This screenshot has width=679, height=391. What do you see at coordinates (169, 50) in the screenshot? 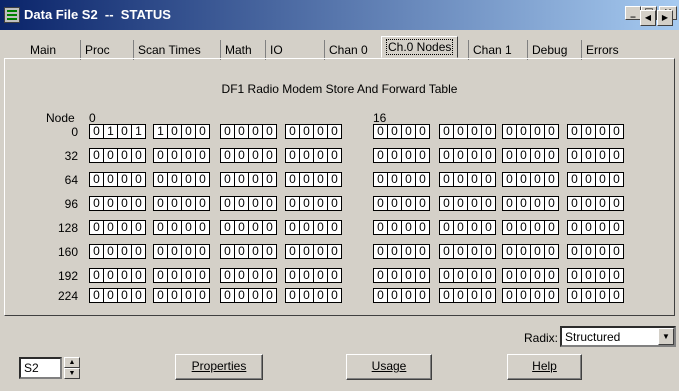
I see `tab-scan-times: Scan Times` at bounding box center [169, 50].